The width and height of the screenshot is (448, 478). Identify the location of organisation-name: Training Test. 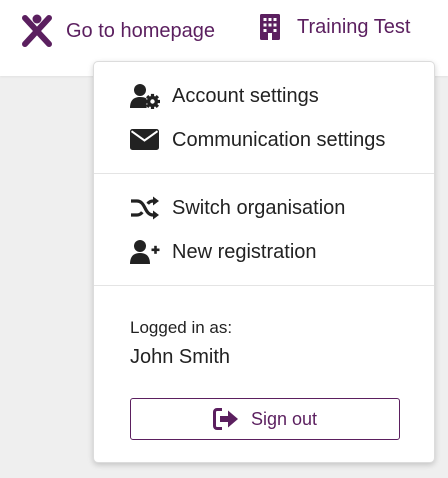
(354, 26).